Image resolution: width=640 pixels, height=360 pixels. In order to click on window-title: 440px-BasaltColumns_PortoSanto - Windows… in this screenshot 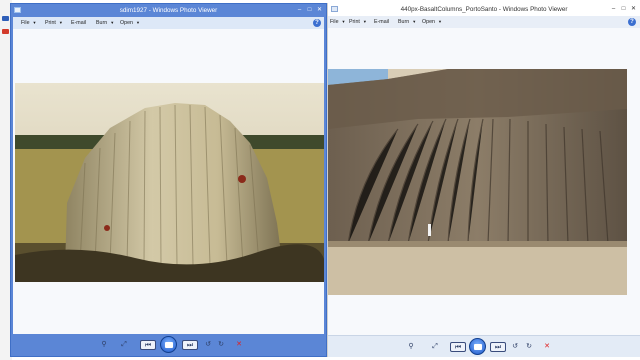, I will do `click(484, 9)`.